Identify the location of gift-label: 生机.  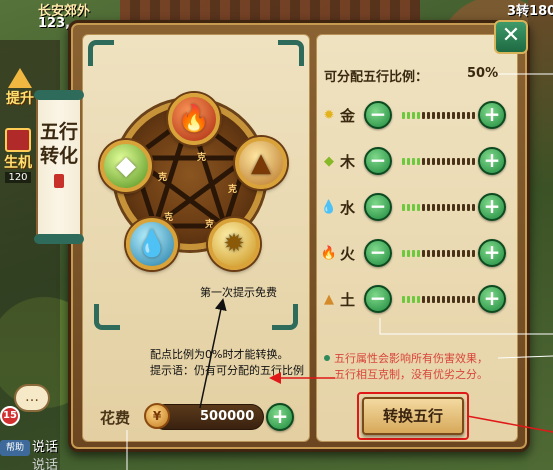
(18, 163).